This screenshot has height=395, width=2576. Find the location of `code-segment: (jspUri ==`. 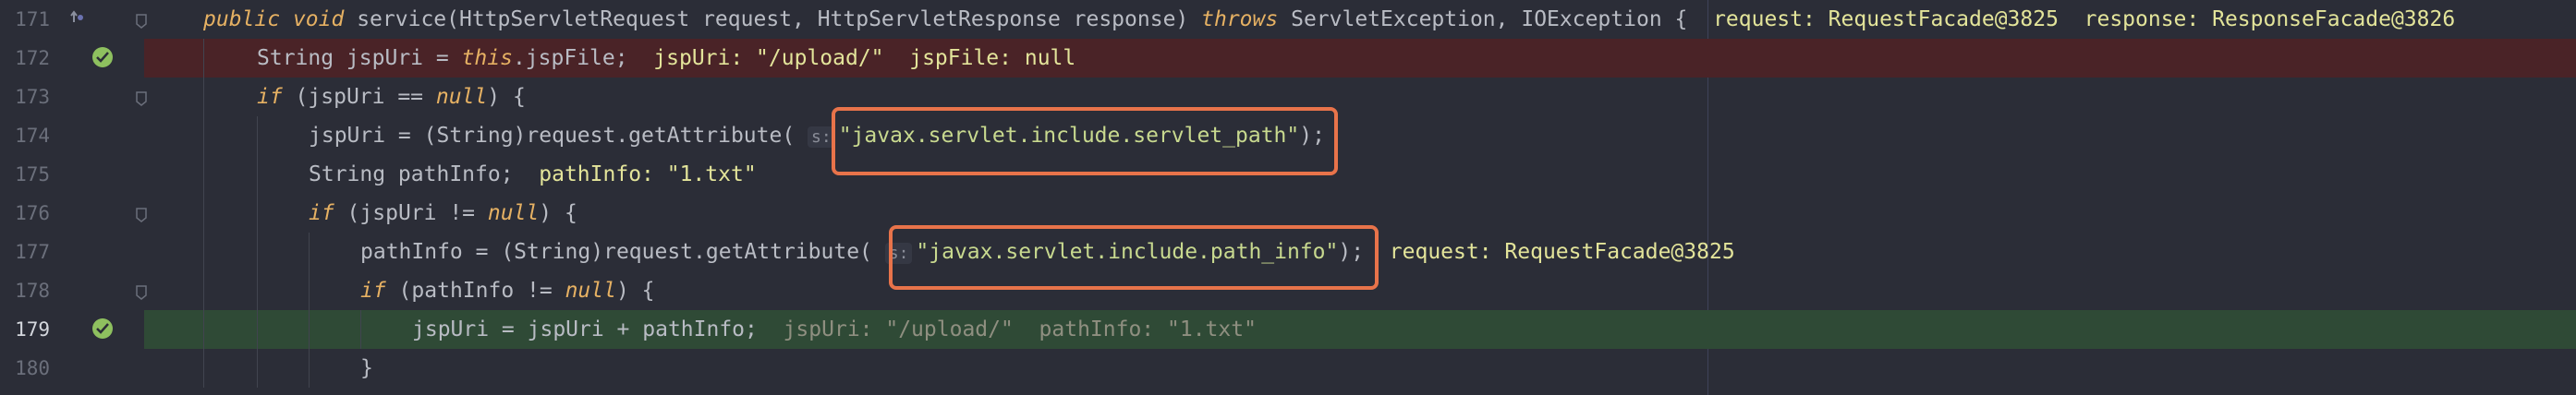

code-segment: (jspUri == is located at coordinates (359, 97).